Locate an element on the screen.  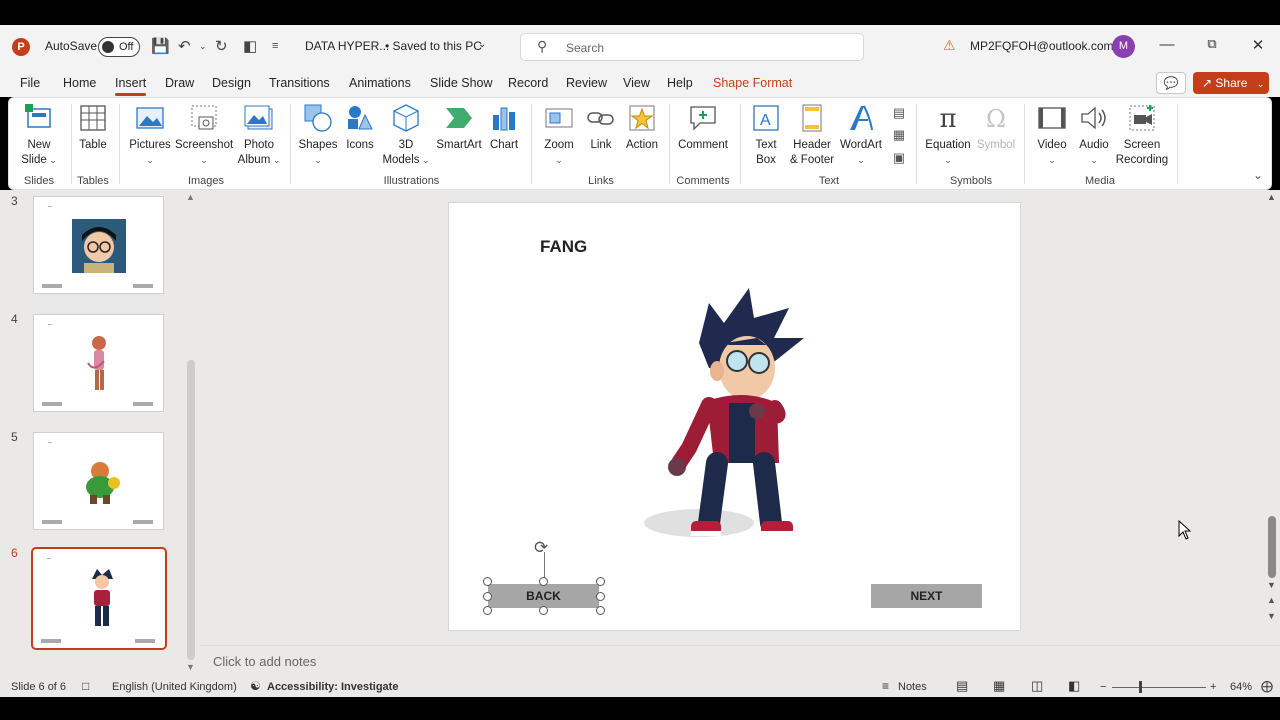
action-button: Action is located at coordinates (642, 128).